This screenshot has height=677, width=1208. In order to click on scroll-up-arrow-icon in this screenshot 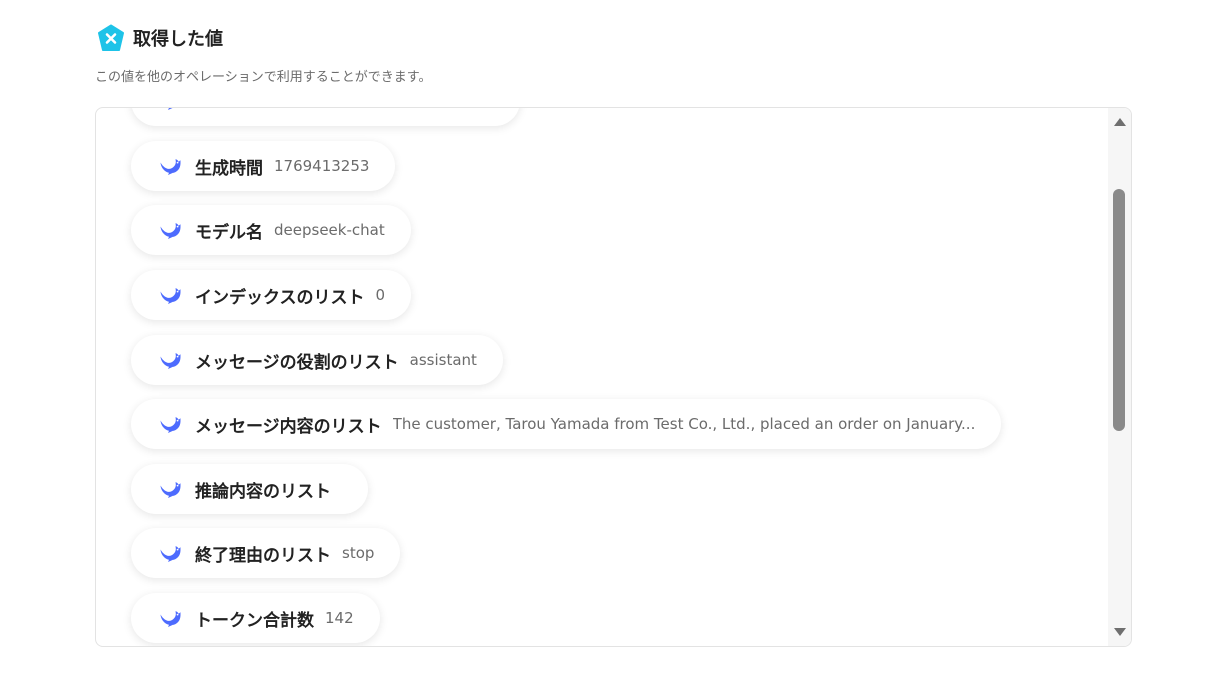, I will do `click(1120, 122)`.